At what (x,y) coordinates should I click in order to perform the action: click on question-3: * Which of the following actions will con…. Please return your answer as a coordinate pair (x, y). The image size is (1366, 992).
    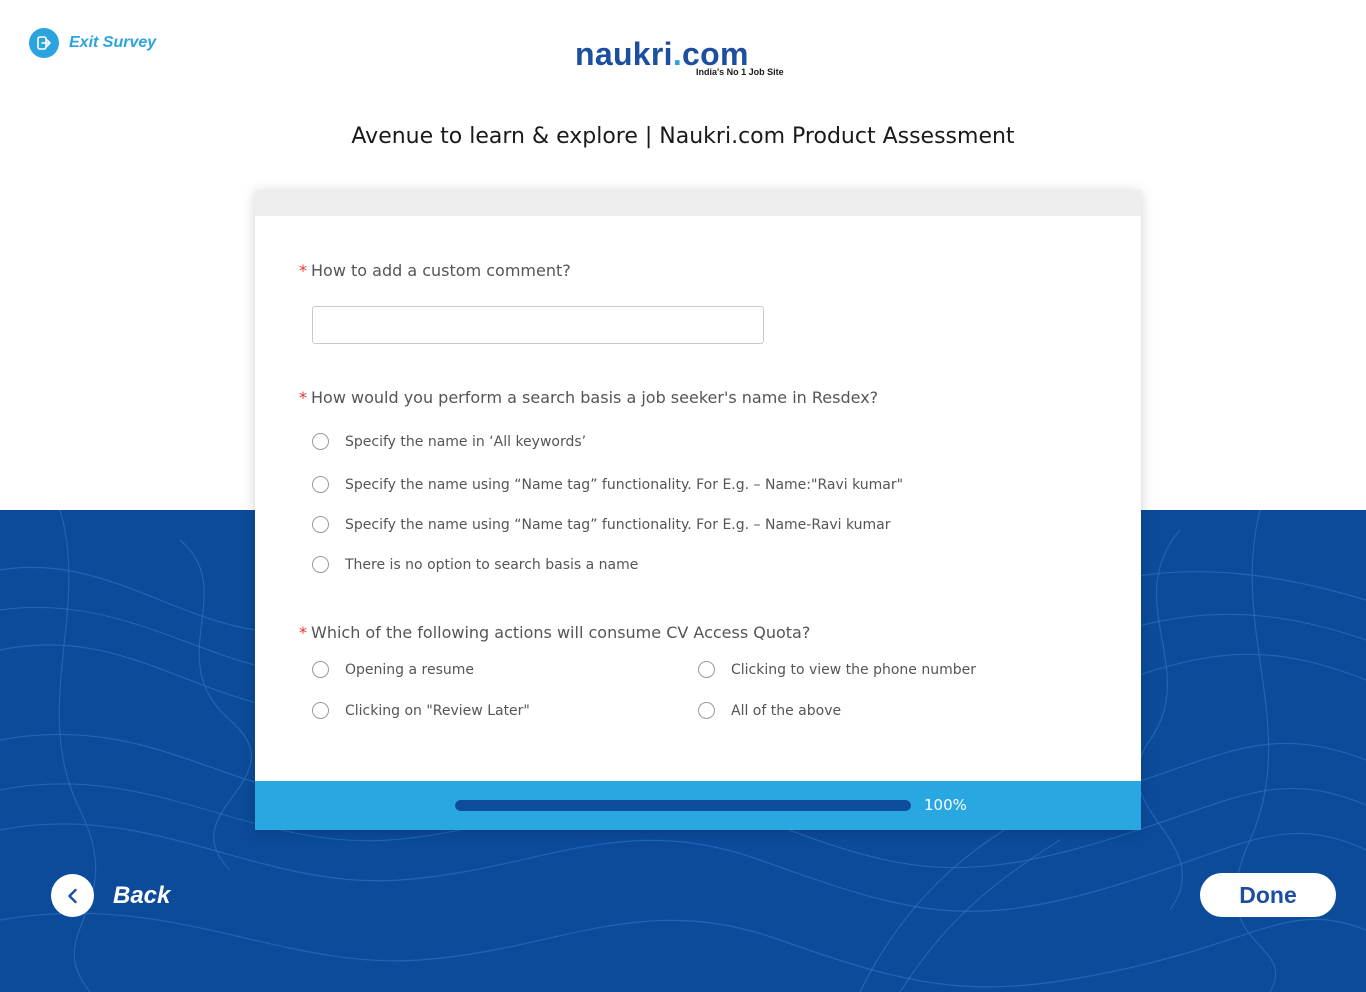
    Looking at the image, I should click on (554, 632).